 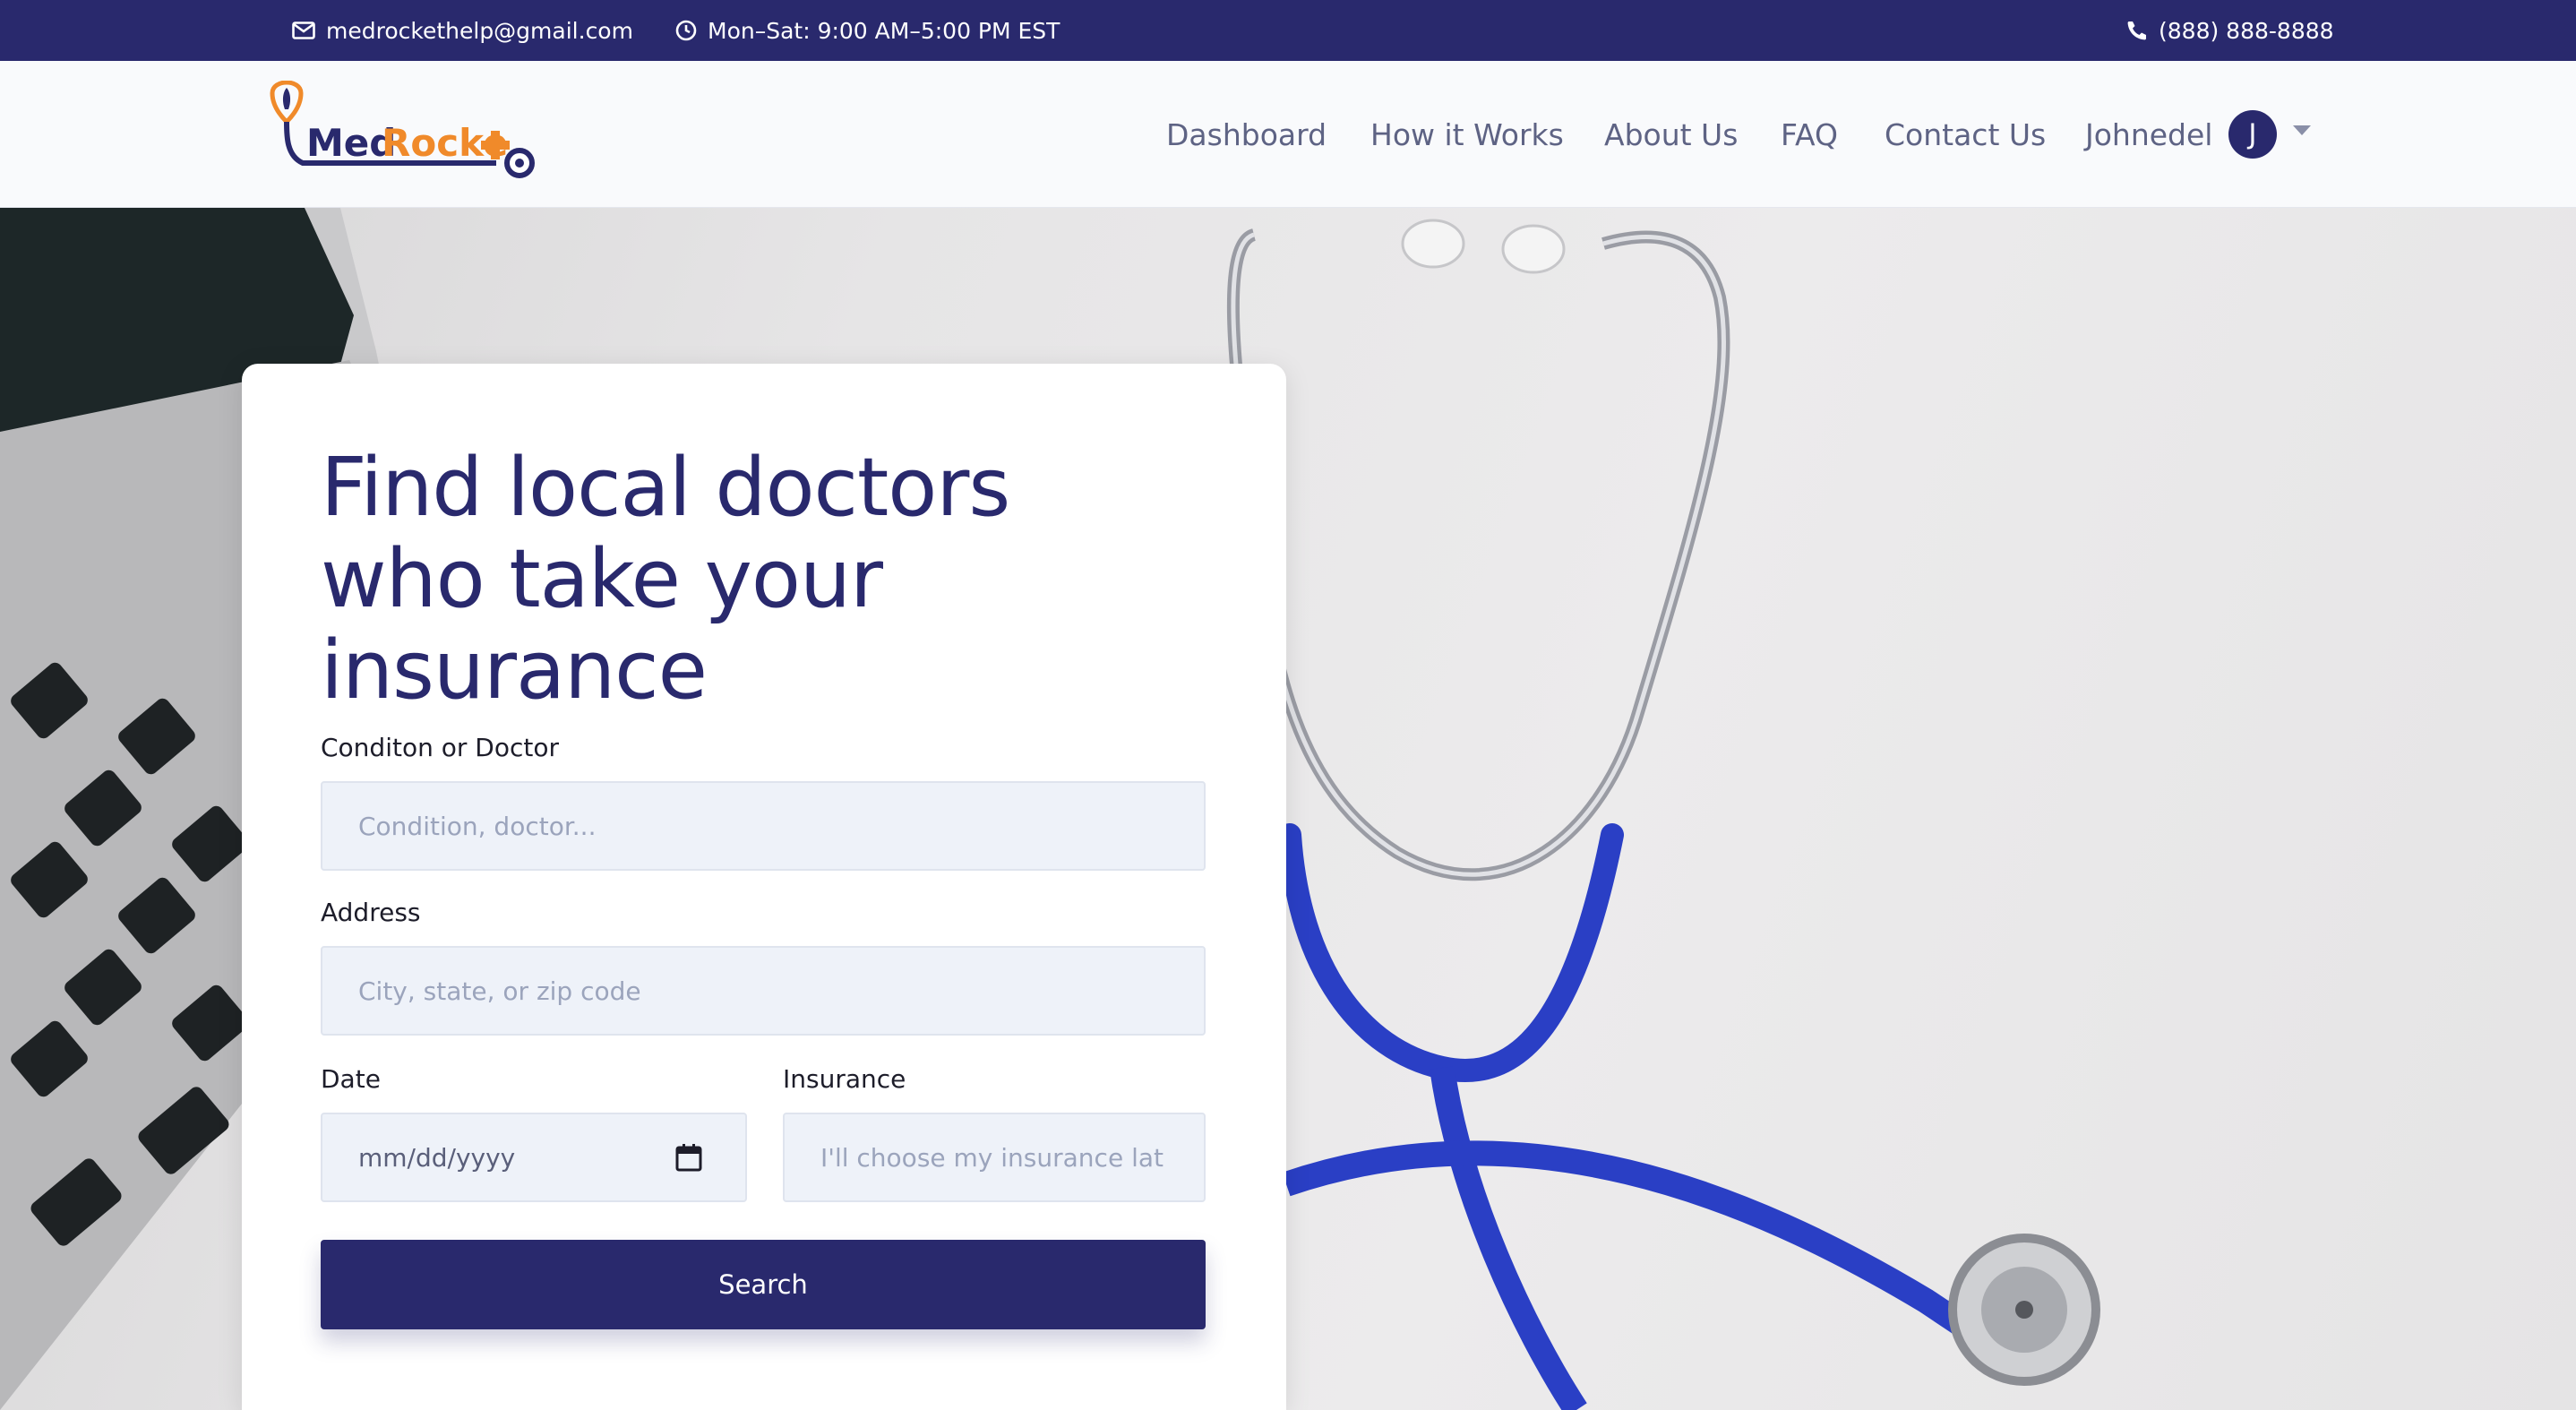 What do you see at coordinates (440, 747) in the screenshot?
I see `condition-label: Conditon or Doctor` at bounding box center [440, 747].